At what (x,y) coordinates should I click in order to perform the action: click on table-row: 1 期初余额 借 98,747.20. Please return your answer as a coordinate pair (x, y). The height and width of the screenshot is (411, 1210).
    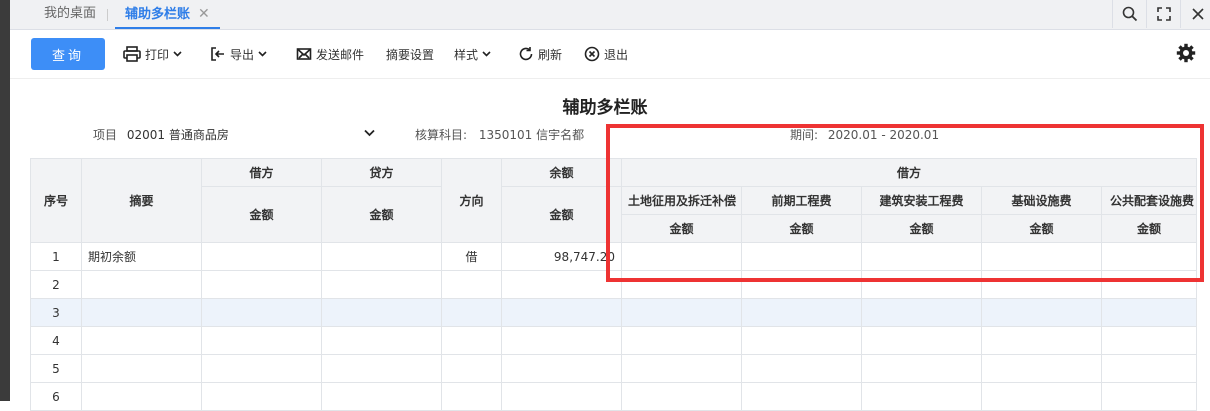
    Looking at the image, I should click on (613, 256).